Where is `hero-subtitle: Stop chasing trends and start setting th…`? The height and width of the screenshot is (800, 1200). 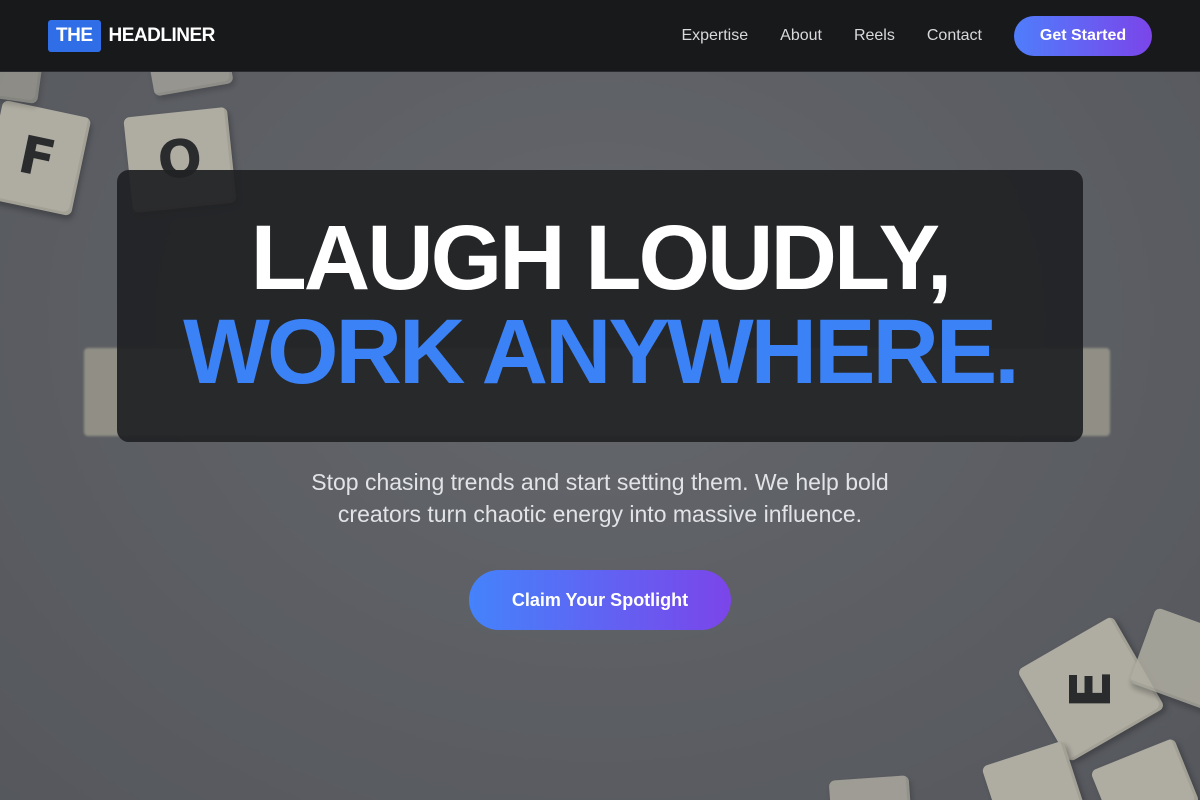
hero-subtitle: Stop chasing trends and start setting th… is located at coordinates (600, 498).